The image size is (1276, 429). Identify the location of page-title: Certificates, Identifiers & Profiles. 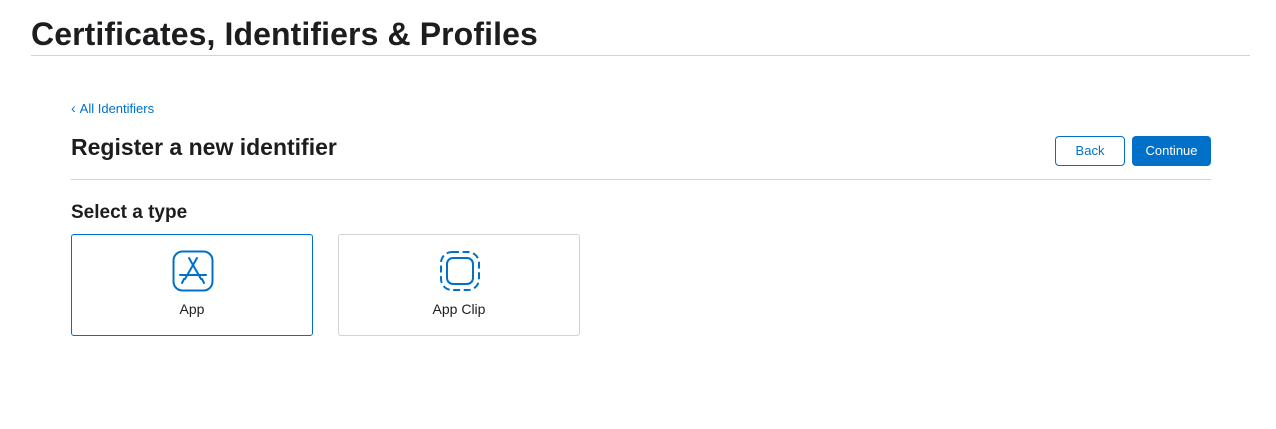
(284, 34).